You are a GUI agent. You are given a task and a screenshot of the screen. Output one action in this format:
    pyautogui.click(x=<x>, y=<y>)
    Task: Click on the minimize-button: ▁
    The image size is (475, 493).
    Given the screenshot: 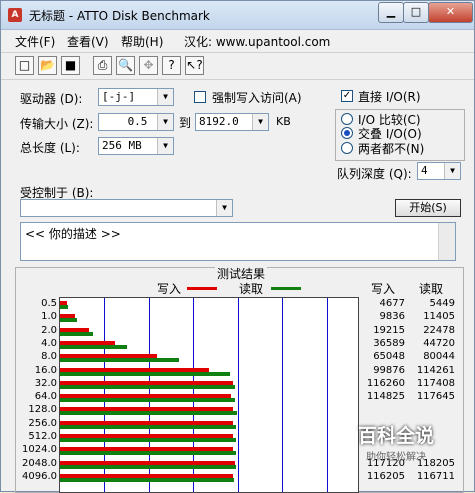 What is the action you would take?
    pyautogui.click(x=391, y=12)
    